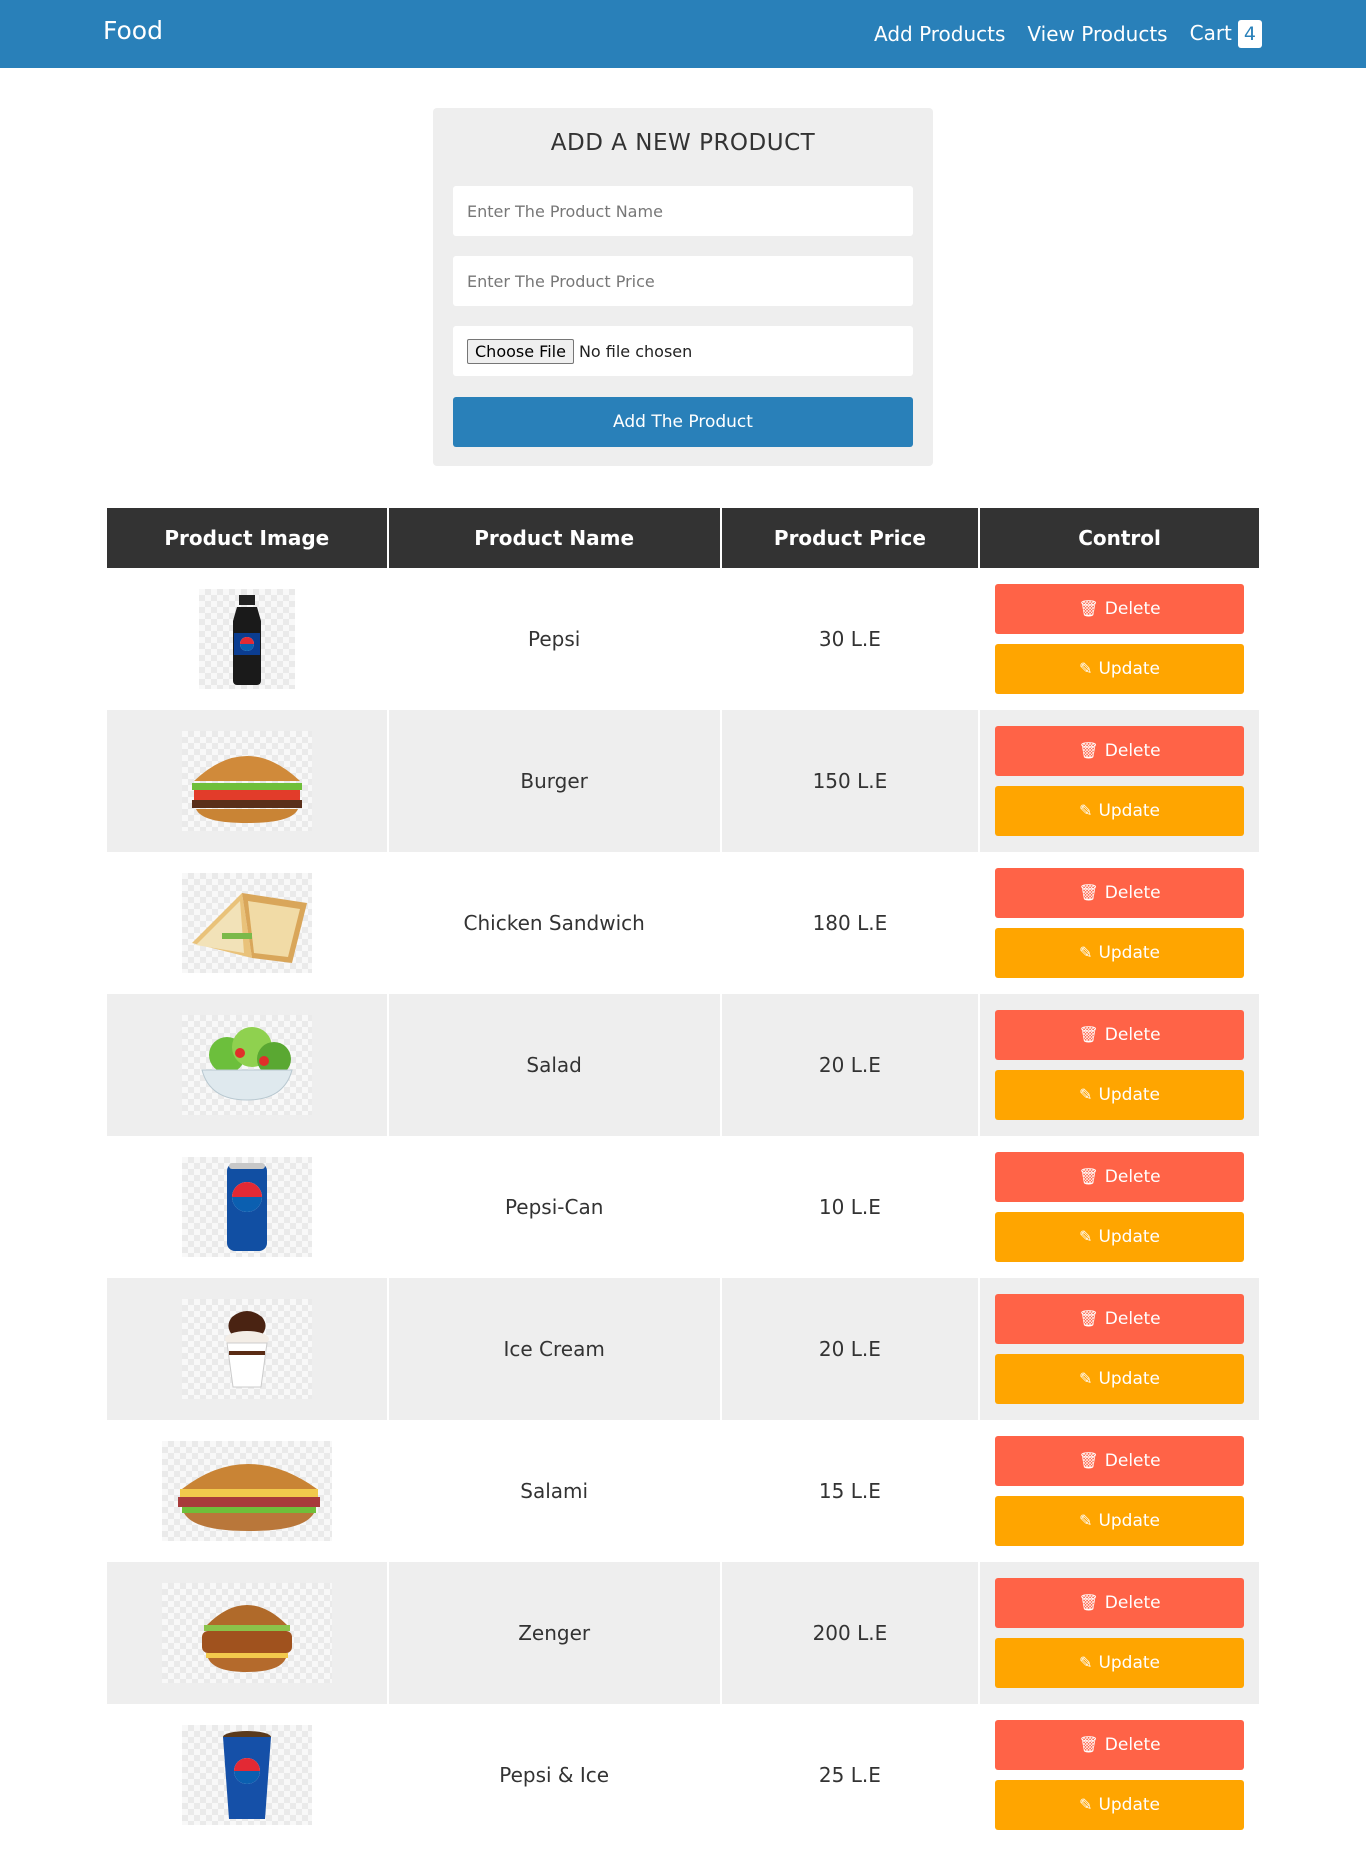 The width and height of the screenshot is (1366, 1869). Describe the element at coordinates (849, 1207) in the screenshot. I see `product-price: 10 L.E` at that location.